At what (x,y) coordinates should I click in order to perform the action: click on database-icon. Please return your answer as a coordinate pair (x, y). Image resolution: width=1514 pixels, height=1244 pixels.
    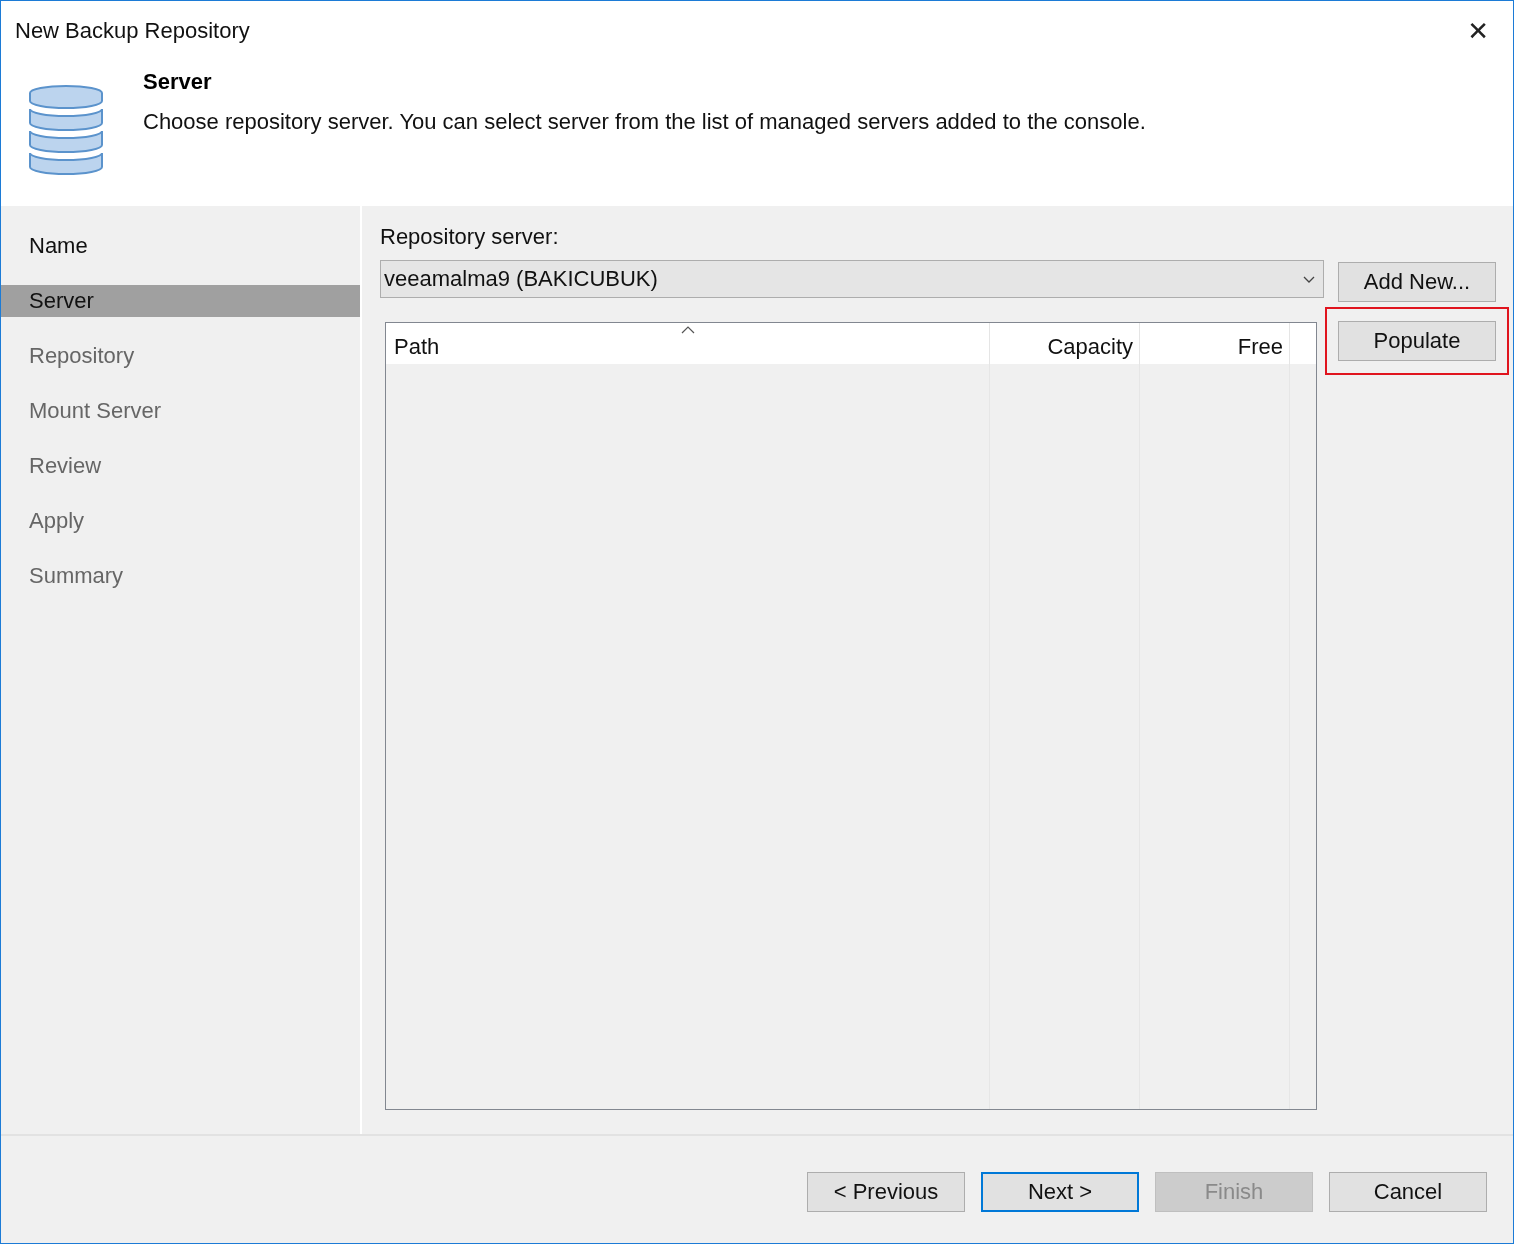
    Looking at the image, I should click on (66, 129).